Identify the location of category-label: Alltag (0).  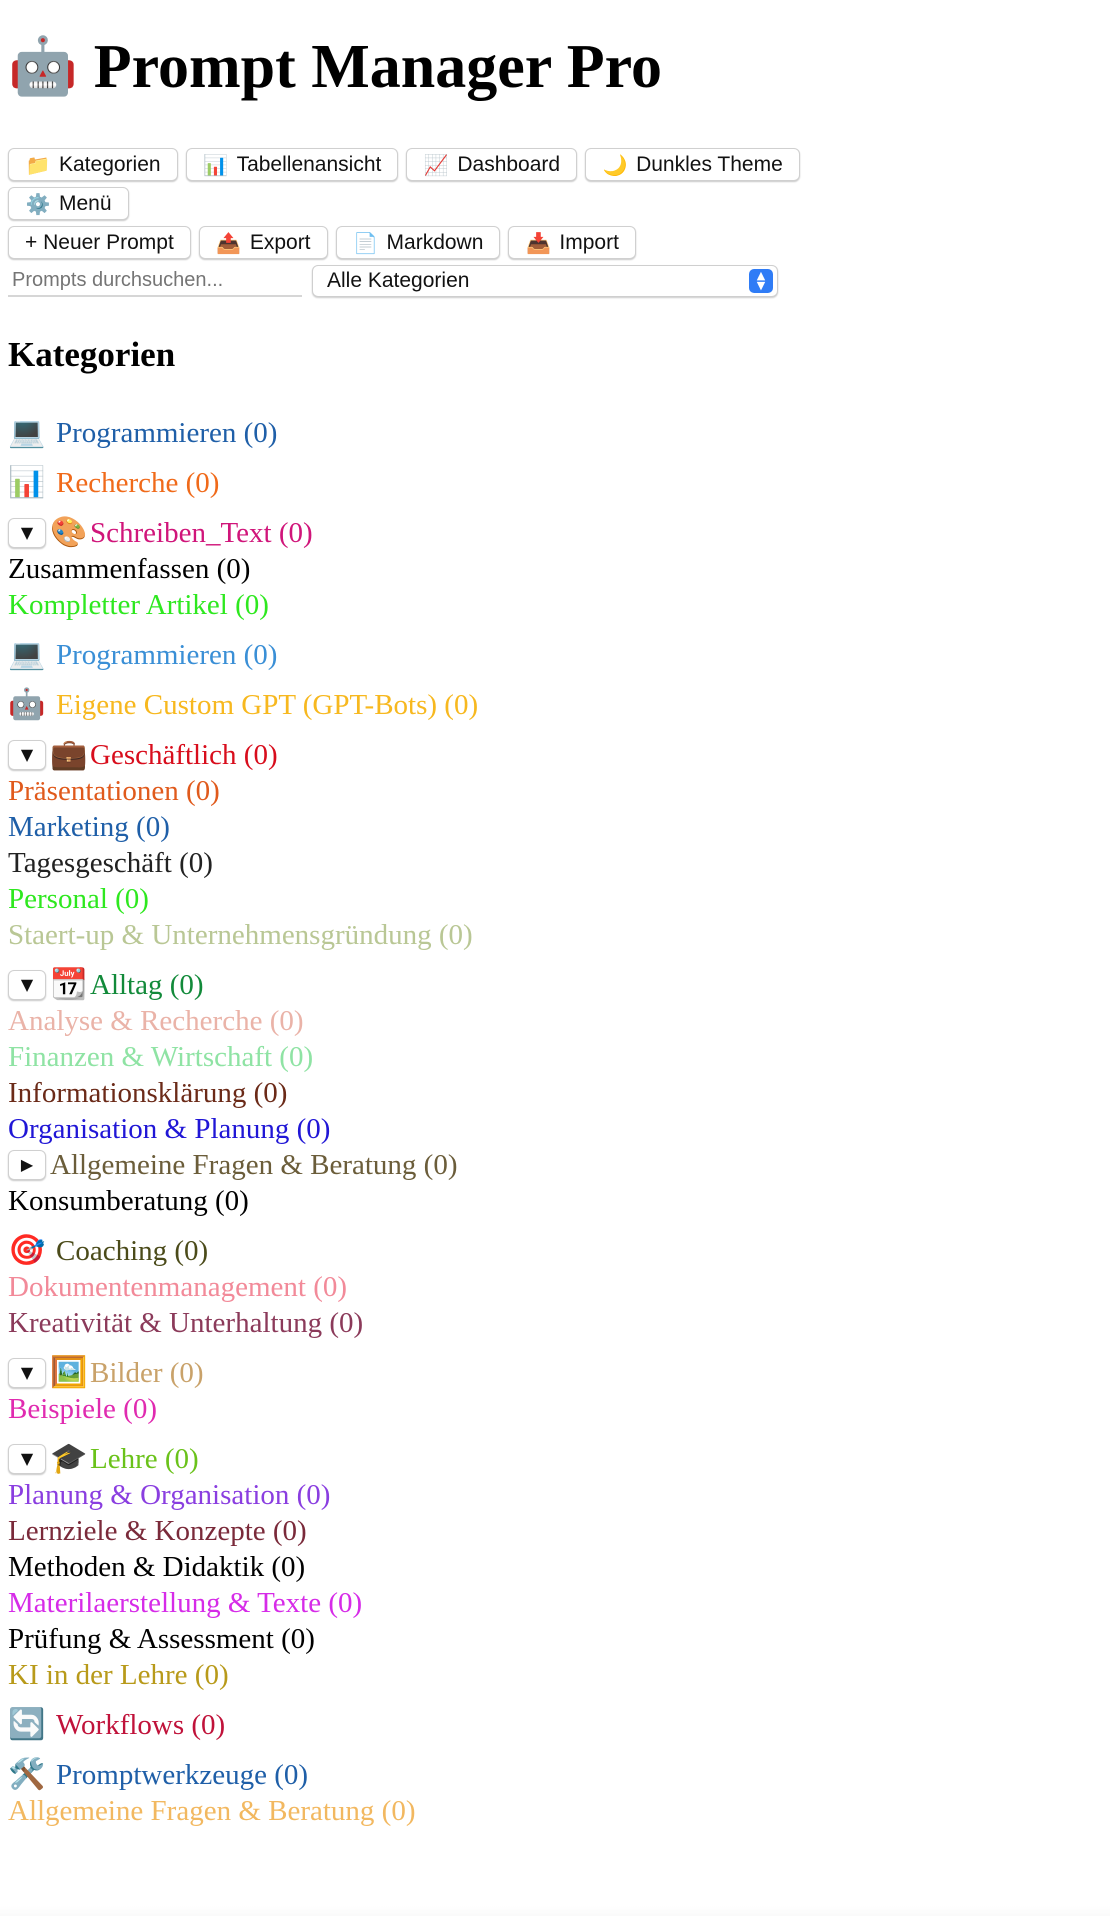
(147, 985).